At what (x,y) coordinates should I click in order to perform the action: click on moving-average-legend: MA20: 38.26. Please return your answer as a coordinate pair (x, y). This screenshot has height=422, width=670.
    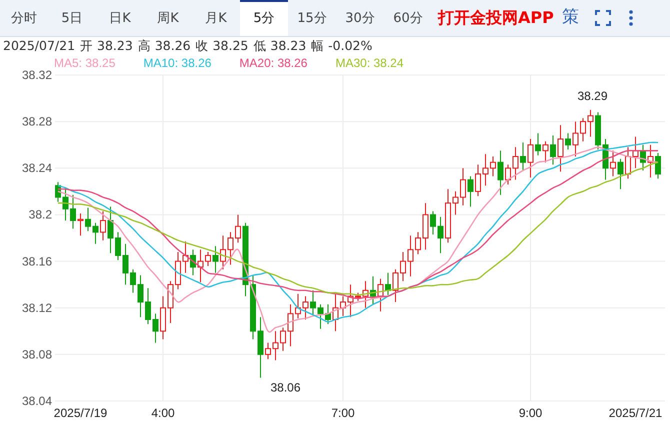
    Looking at the image, I should click on (273, 63).